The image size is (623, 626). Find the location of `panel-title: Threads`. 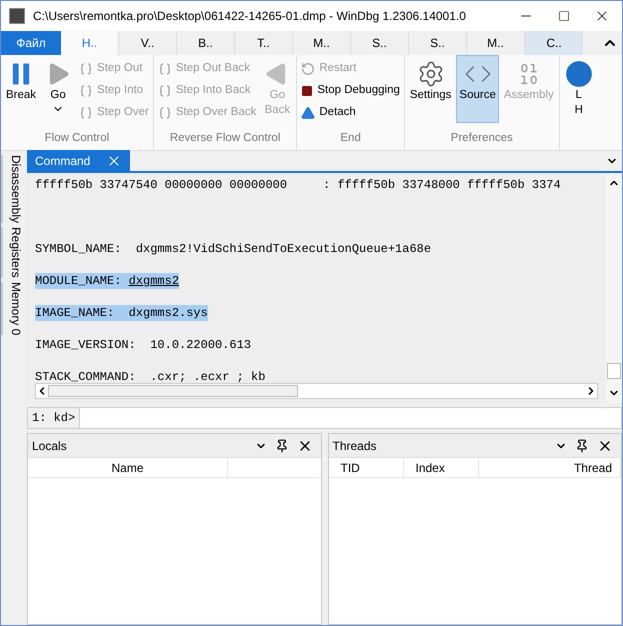

panel-title: Threads is located at coordinates (355, 446).